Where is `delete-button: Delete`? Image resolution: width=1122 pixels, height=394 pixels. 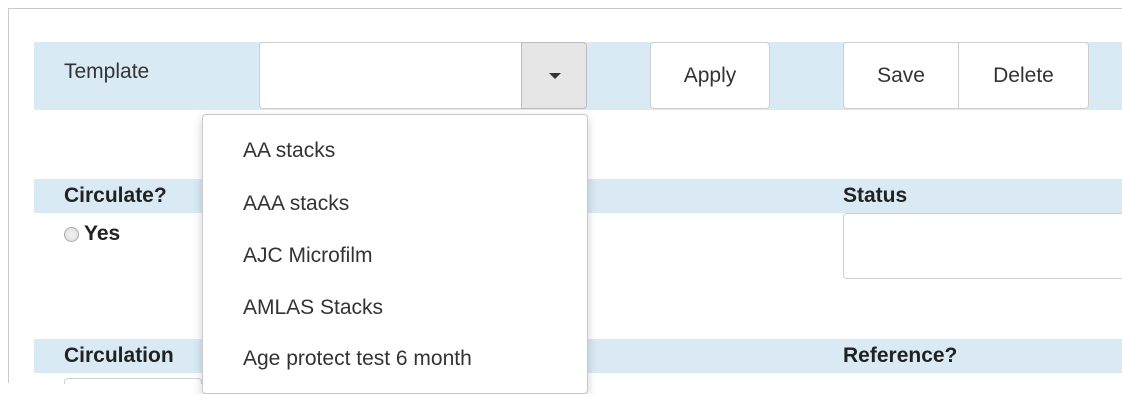 delete-button: Delete is located at coordinates (1023, 75).